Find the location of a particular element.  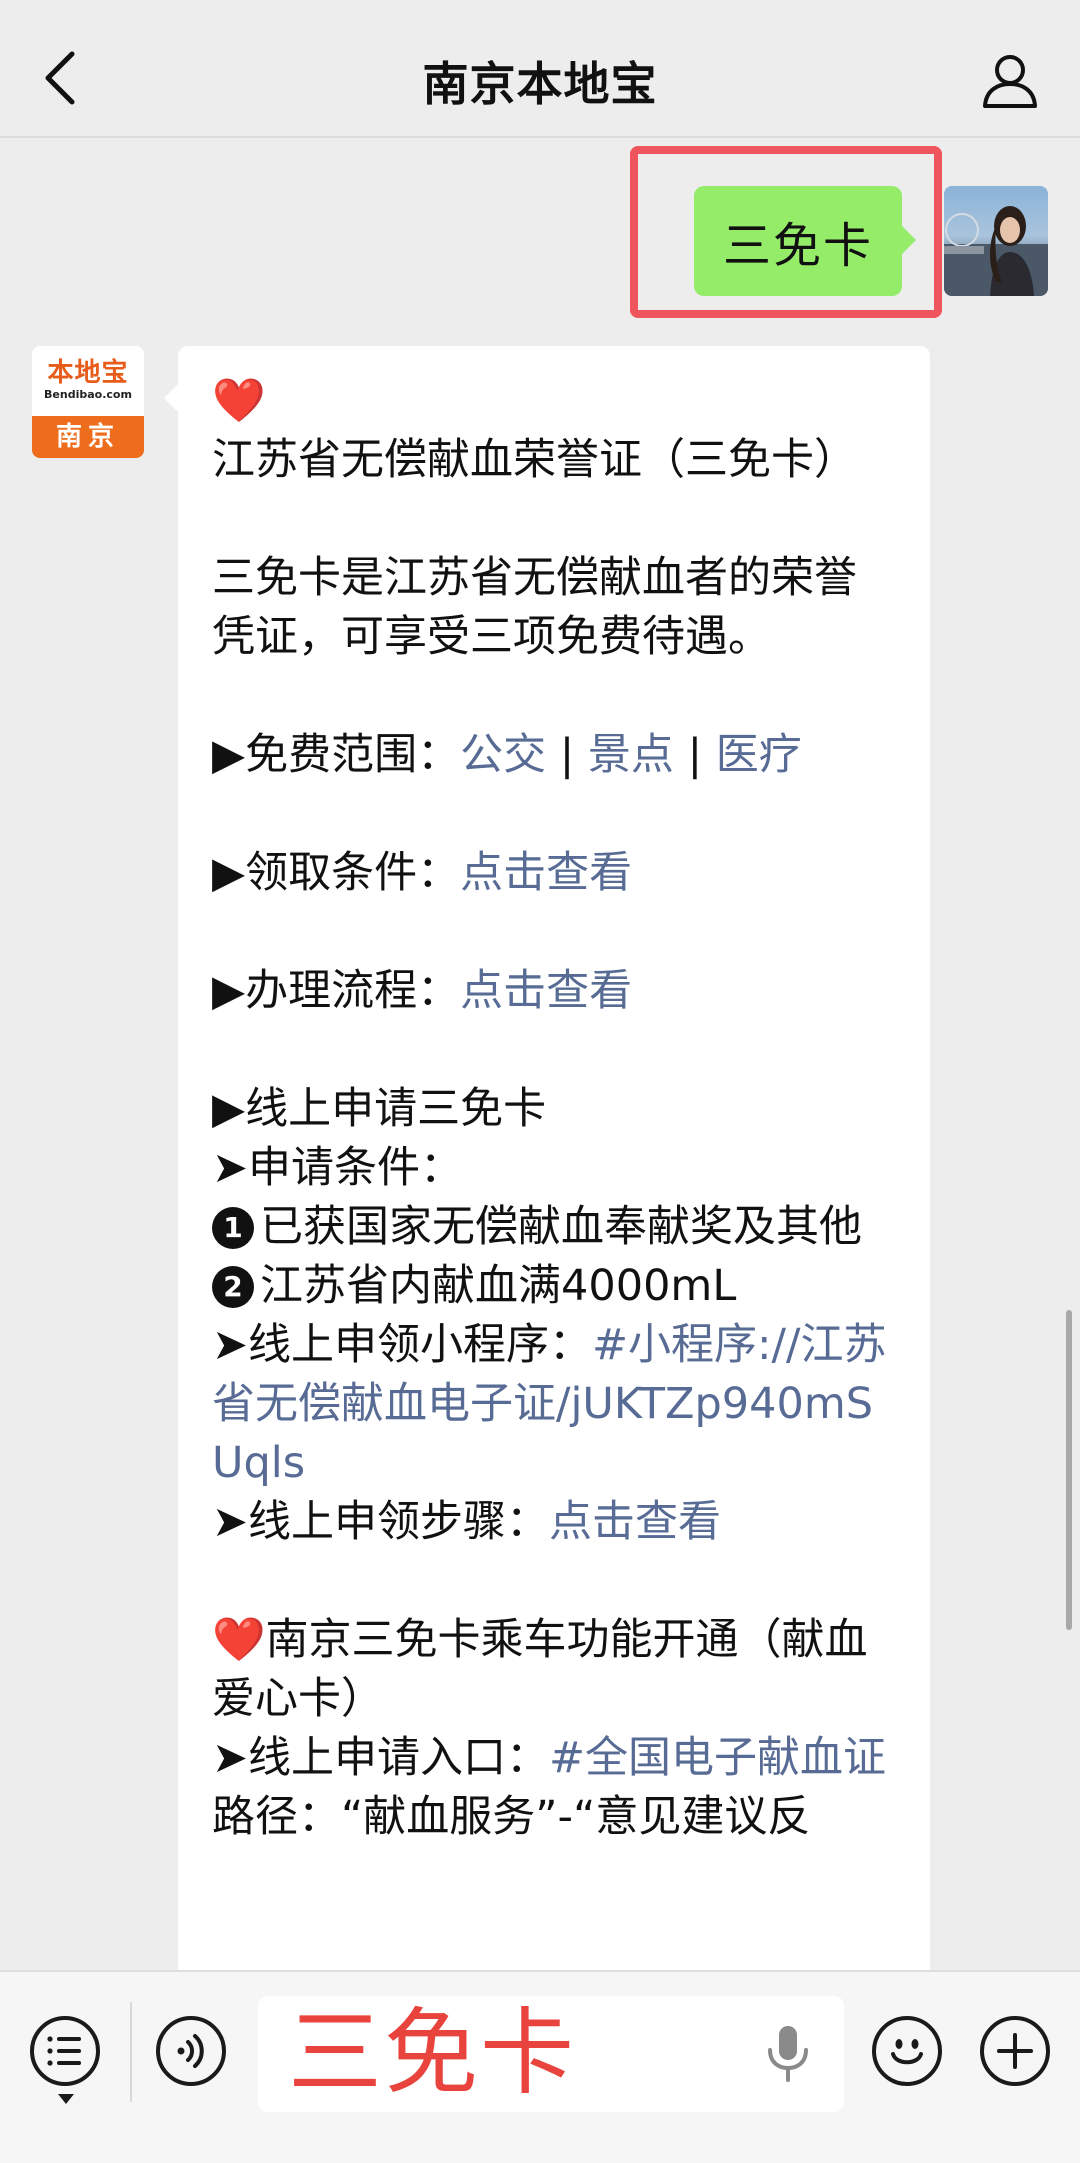

voice-button is located at coordinates (191, 2051).